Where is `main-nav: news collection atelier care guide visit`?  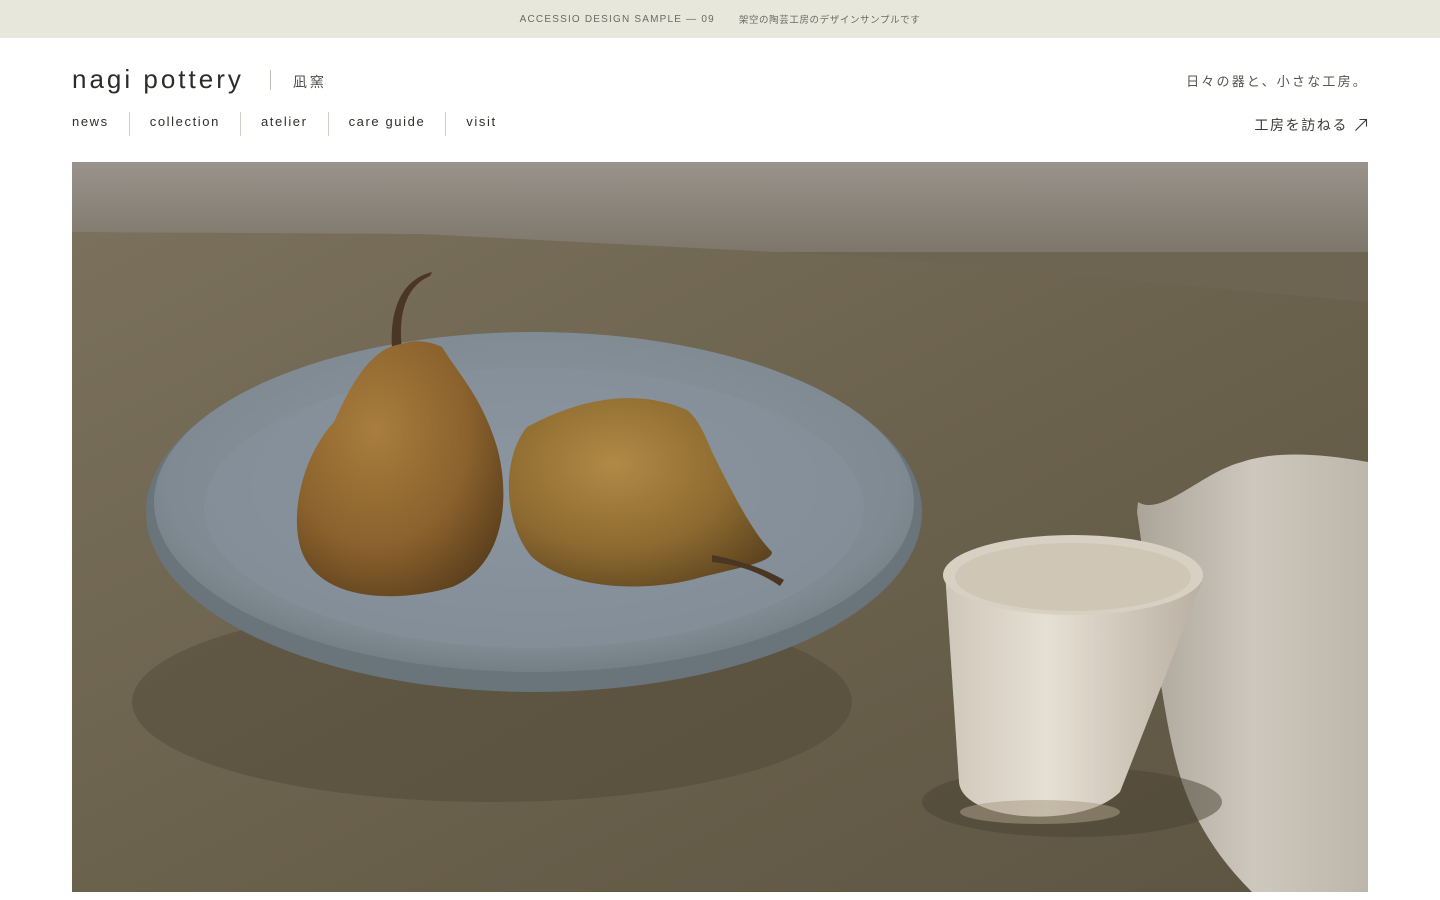 main-nav: news collection atelier care guide visit is located at coordinates (284, 124).